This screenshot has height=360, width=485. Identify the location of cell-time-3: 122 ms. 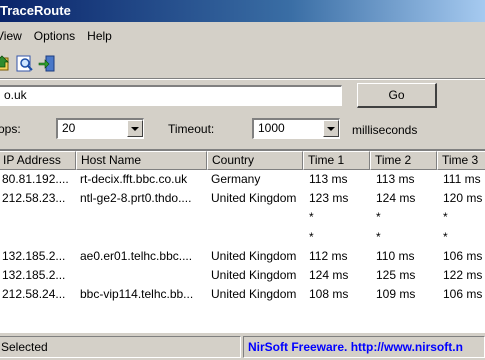
(463, 275).